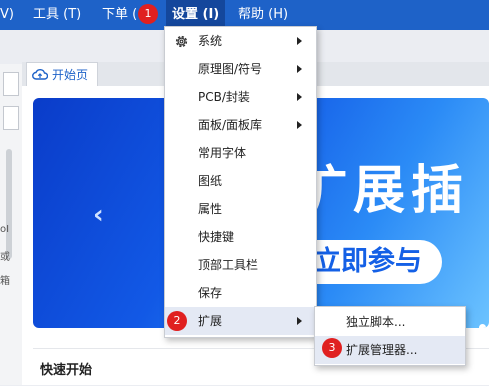 The image size is (489, 386). I want to click on menu-view-partial: V), so click(7, 15).